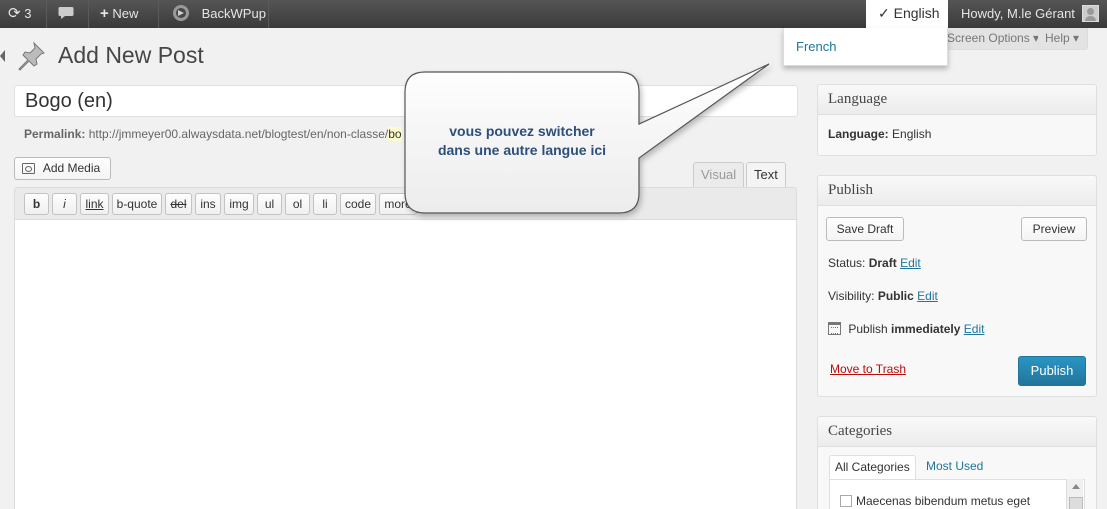  What do you see at coordinates (957, 191) in the screenshot?
I see `publish-box-heading: Publish` at bounding box center [957, 191].